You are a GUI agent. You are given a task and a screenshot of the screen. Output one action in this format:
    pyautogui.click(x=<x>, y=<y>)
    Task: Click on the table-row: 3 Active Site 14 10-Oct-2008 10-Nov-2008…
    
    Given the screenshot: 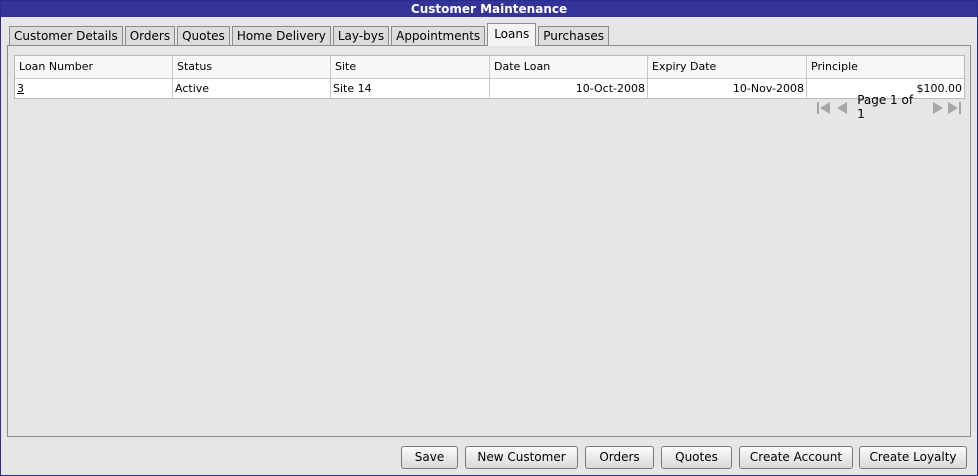 What is the action you would take?
    pyautogui.click(x=489, y=88)
    